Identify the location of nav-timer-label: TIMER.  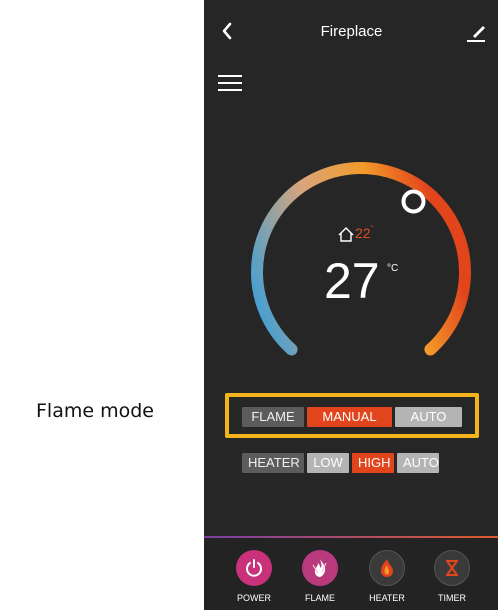
(452, 598).